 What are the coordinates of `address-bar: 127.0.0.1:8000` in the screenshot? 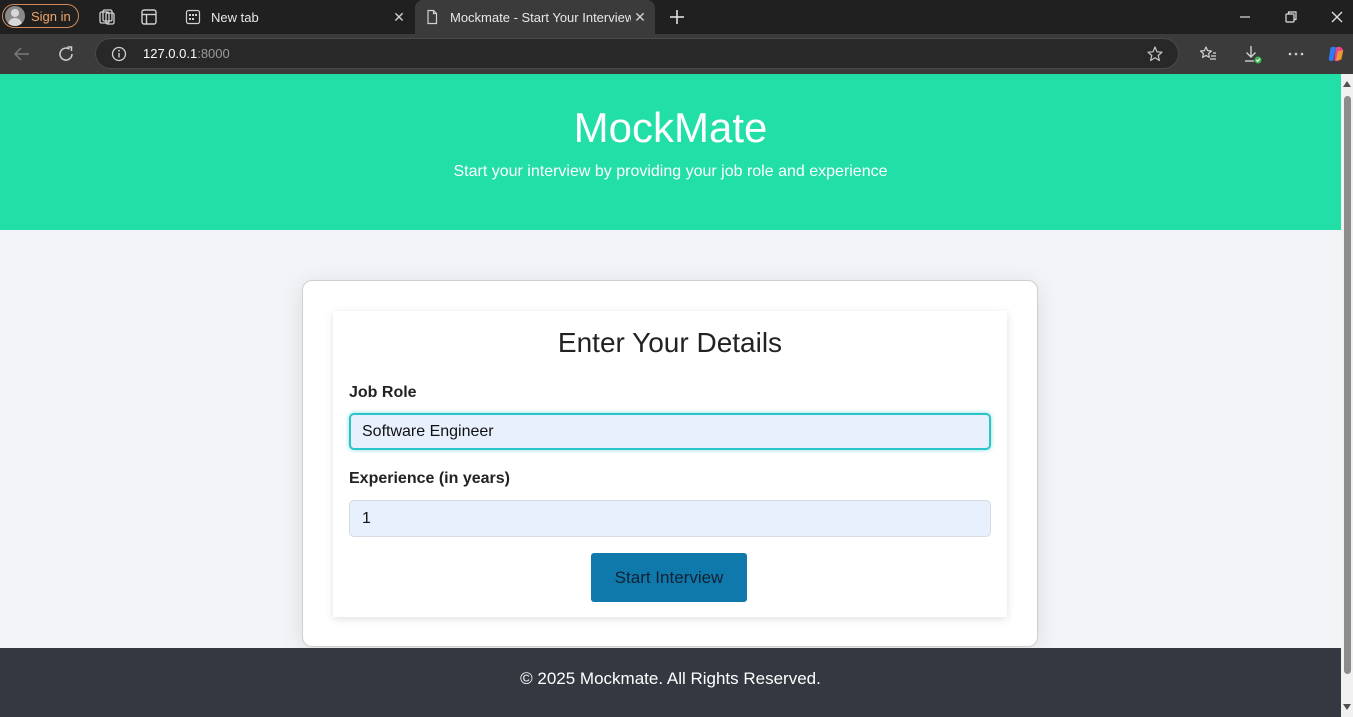 It's located at (637, 53).